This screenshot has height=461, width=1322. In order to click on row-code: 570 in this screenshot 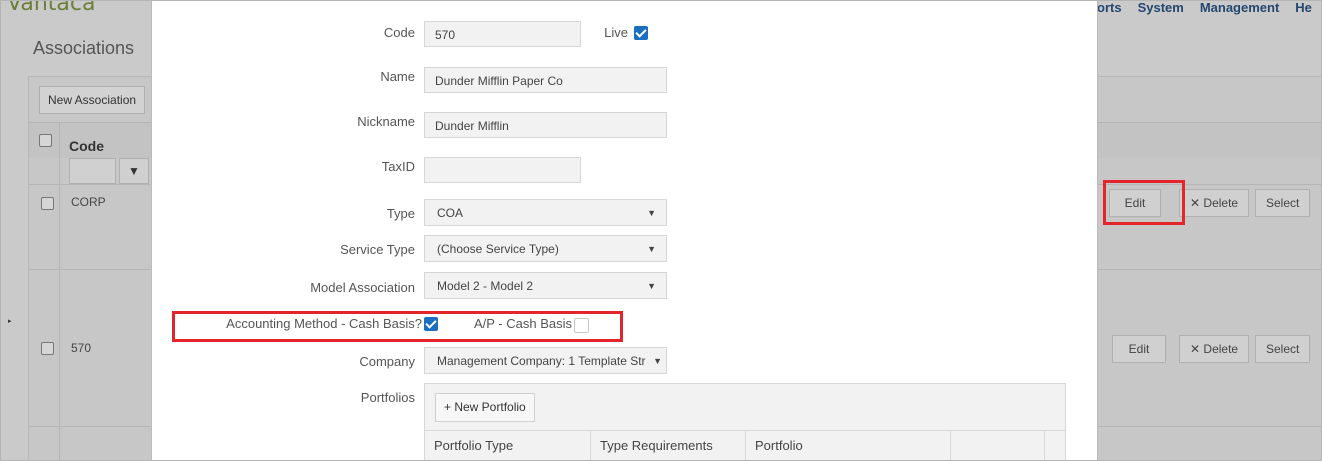, I will do `click(81, 348)`.